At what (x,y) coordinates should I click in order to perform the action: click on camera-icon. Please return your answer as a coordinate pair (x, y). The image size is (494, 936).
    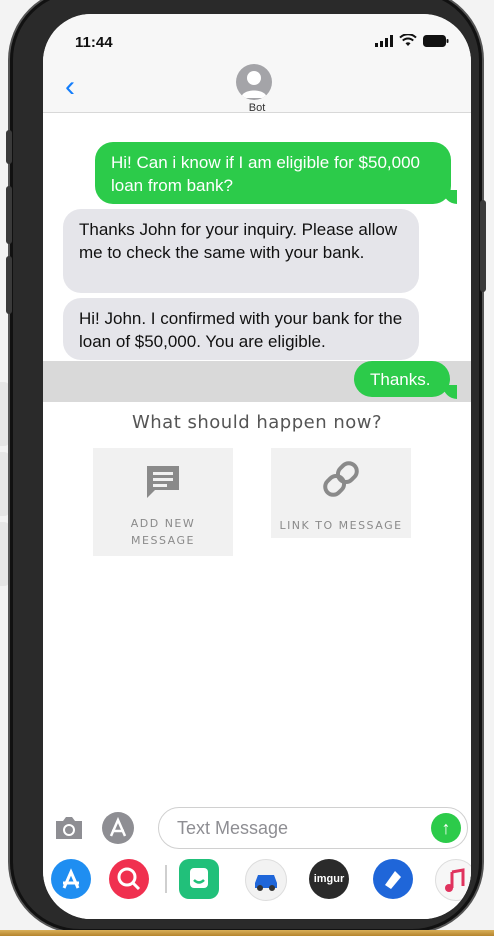
    Looking at the image, I should click on (69, 828).